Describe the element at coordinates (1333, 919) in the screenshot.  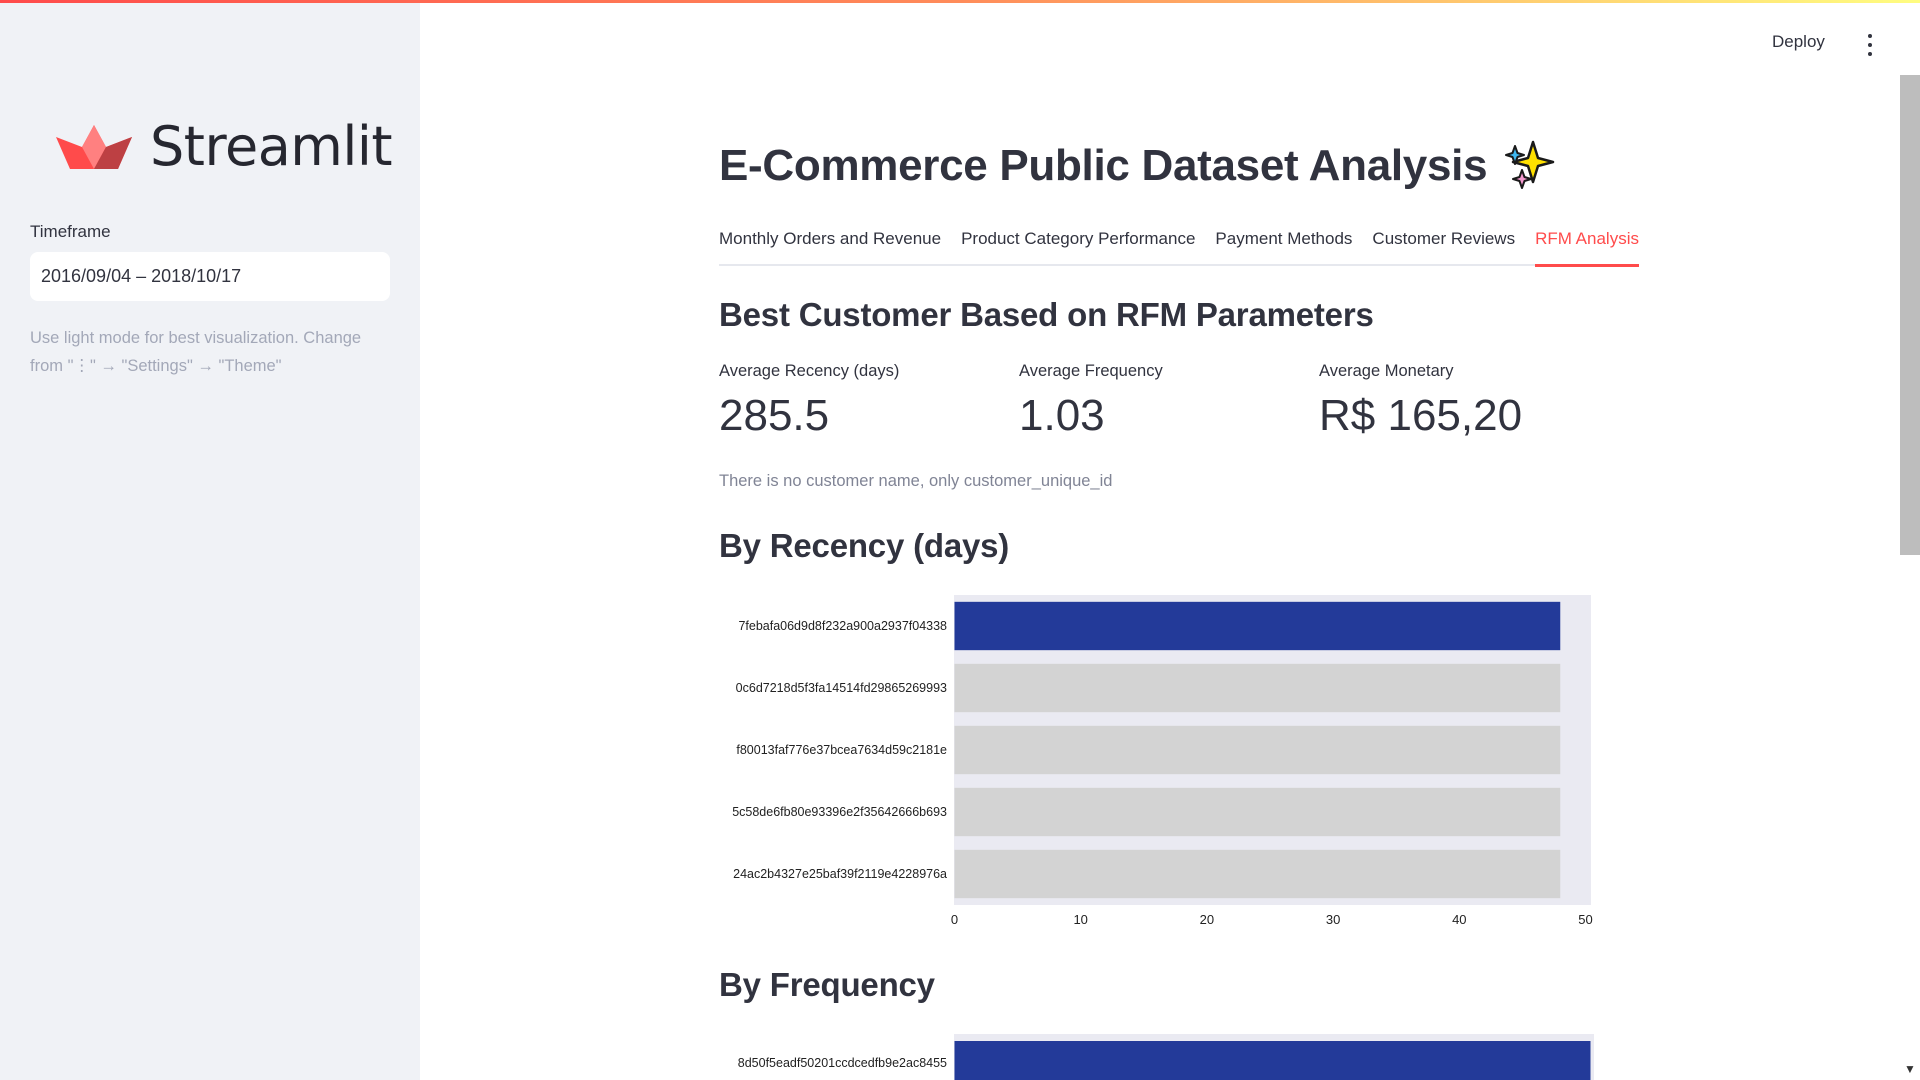
I see `x-tick-label: 30` at that location.